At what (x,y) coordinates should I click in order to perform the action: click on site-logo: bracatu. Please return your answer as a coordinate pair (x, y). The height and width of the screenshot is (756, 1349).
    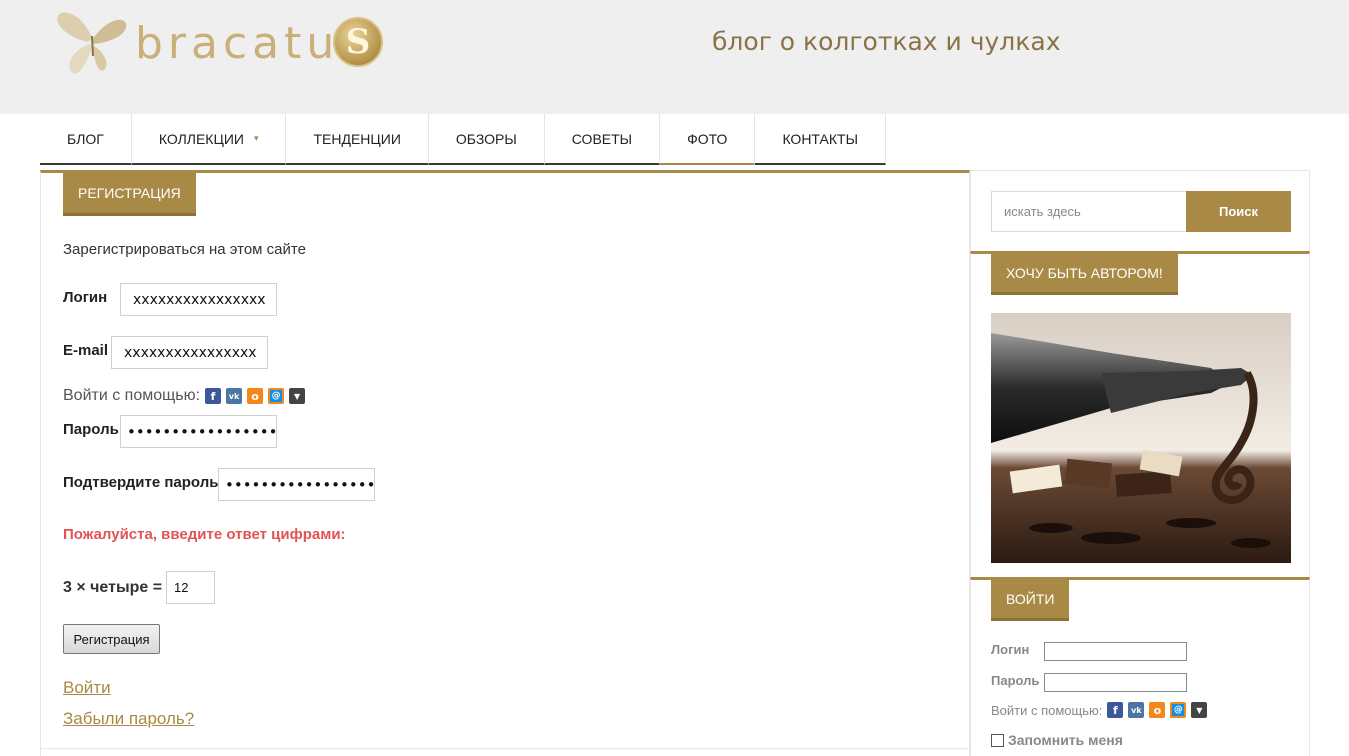
    Looking at the image, I should click on (222, 44).